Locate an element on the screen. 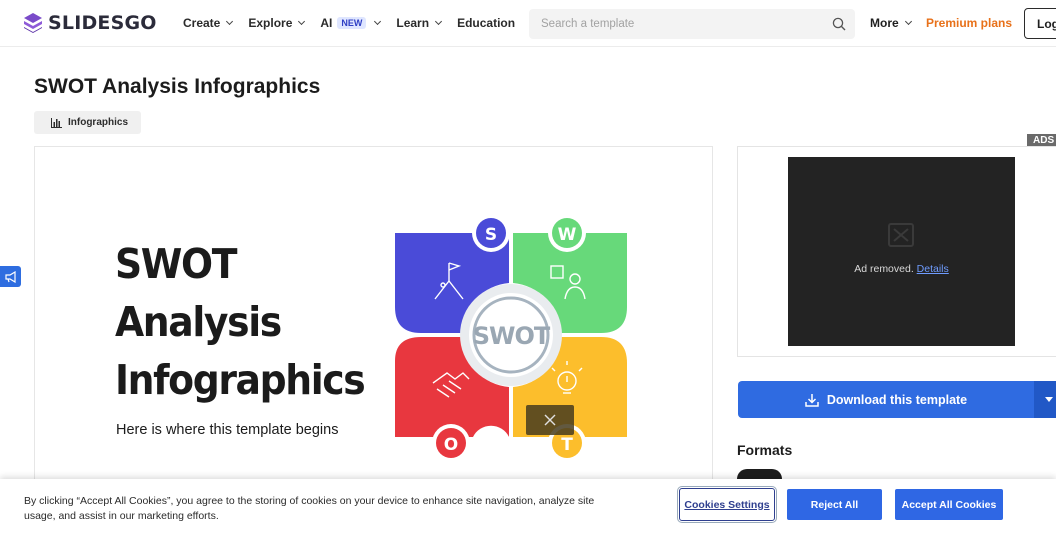  logo-text: SLIDESGO is located at coordinates (102, 23).